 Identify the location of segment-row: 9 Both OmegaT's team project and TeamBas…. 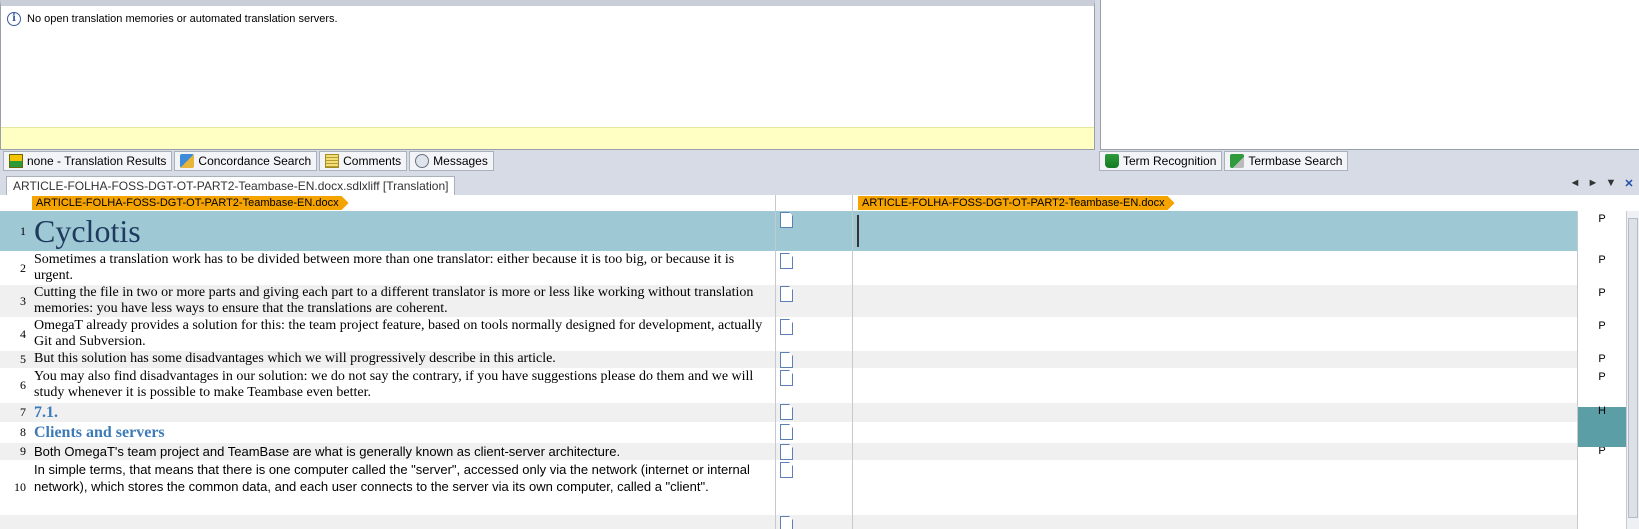
(803, 452).